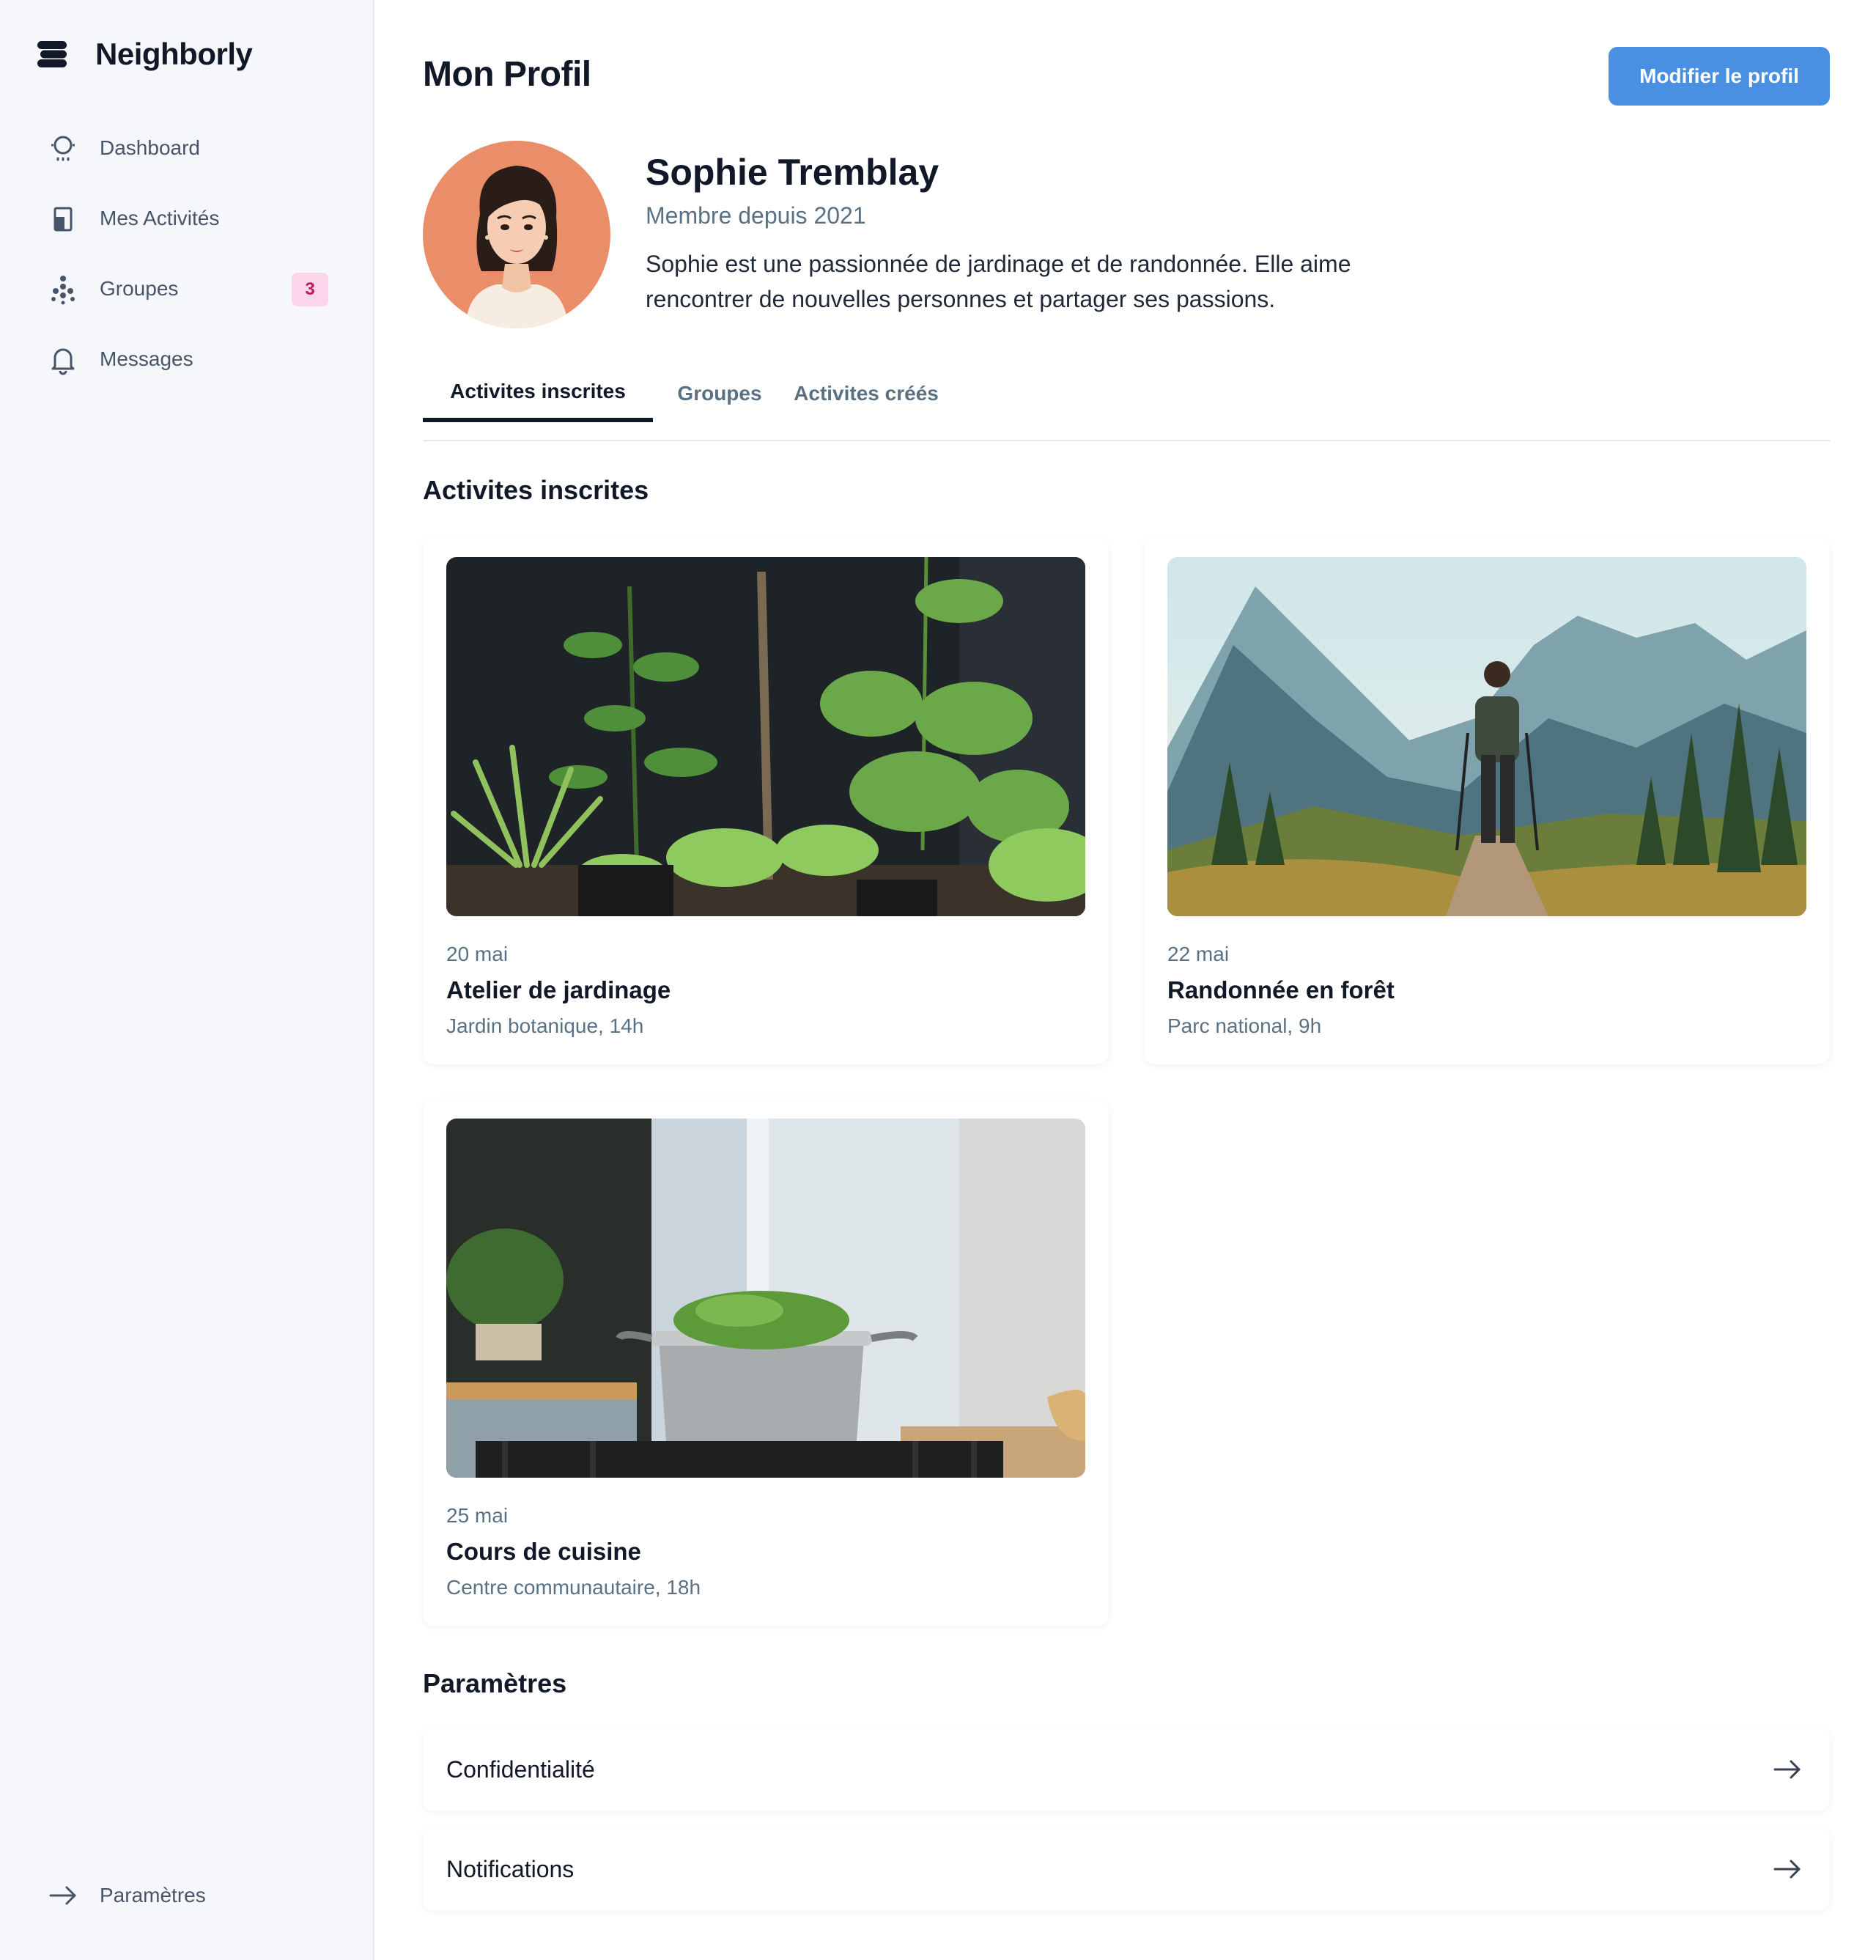  What do you see at coordinates (310, 289) in the screenshot?
I see `groups-count-badge: 3` at bounding box center [310, 289].